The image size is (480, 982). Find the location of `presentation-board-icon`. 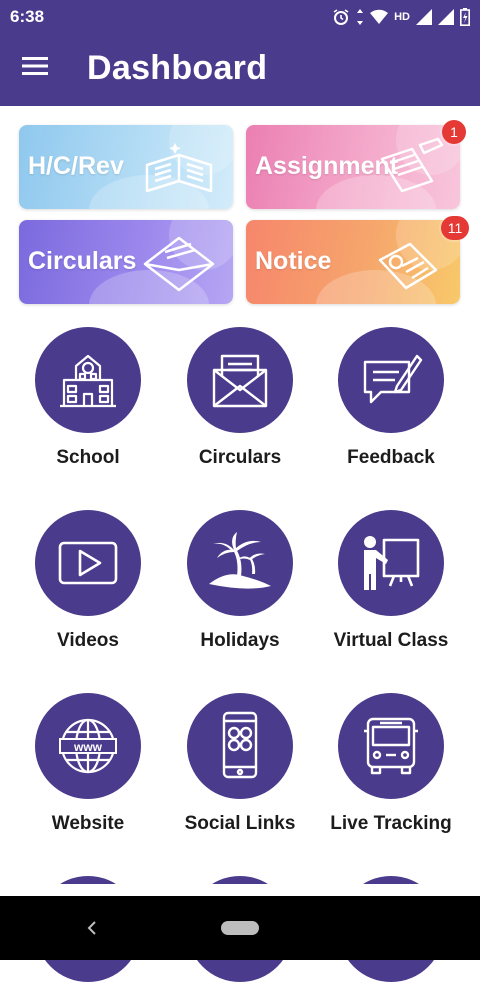

presentation-board-icon is located at coordinates (391, 563).